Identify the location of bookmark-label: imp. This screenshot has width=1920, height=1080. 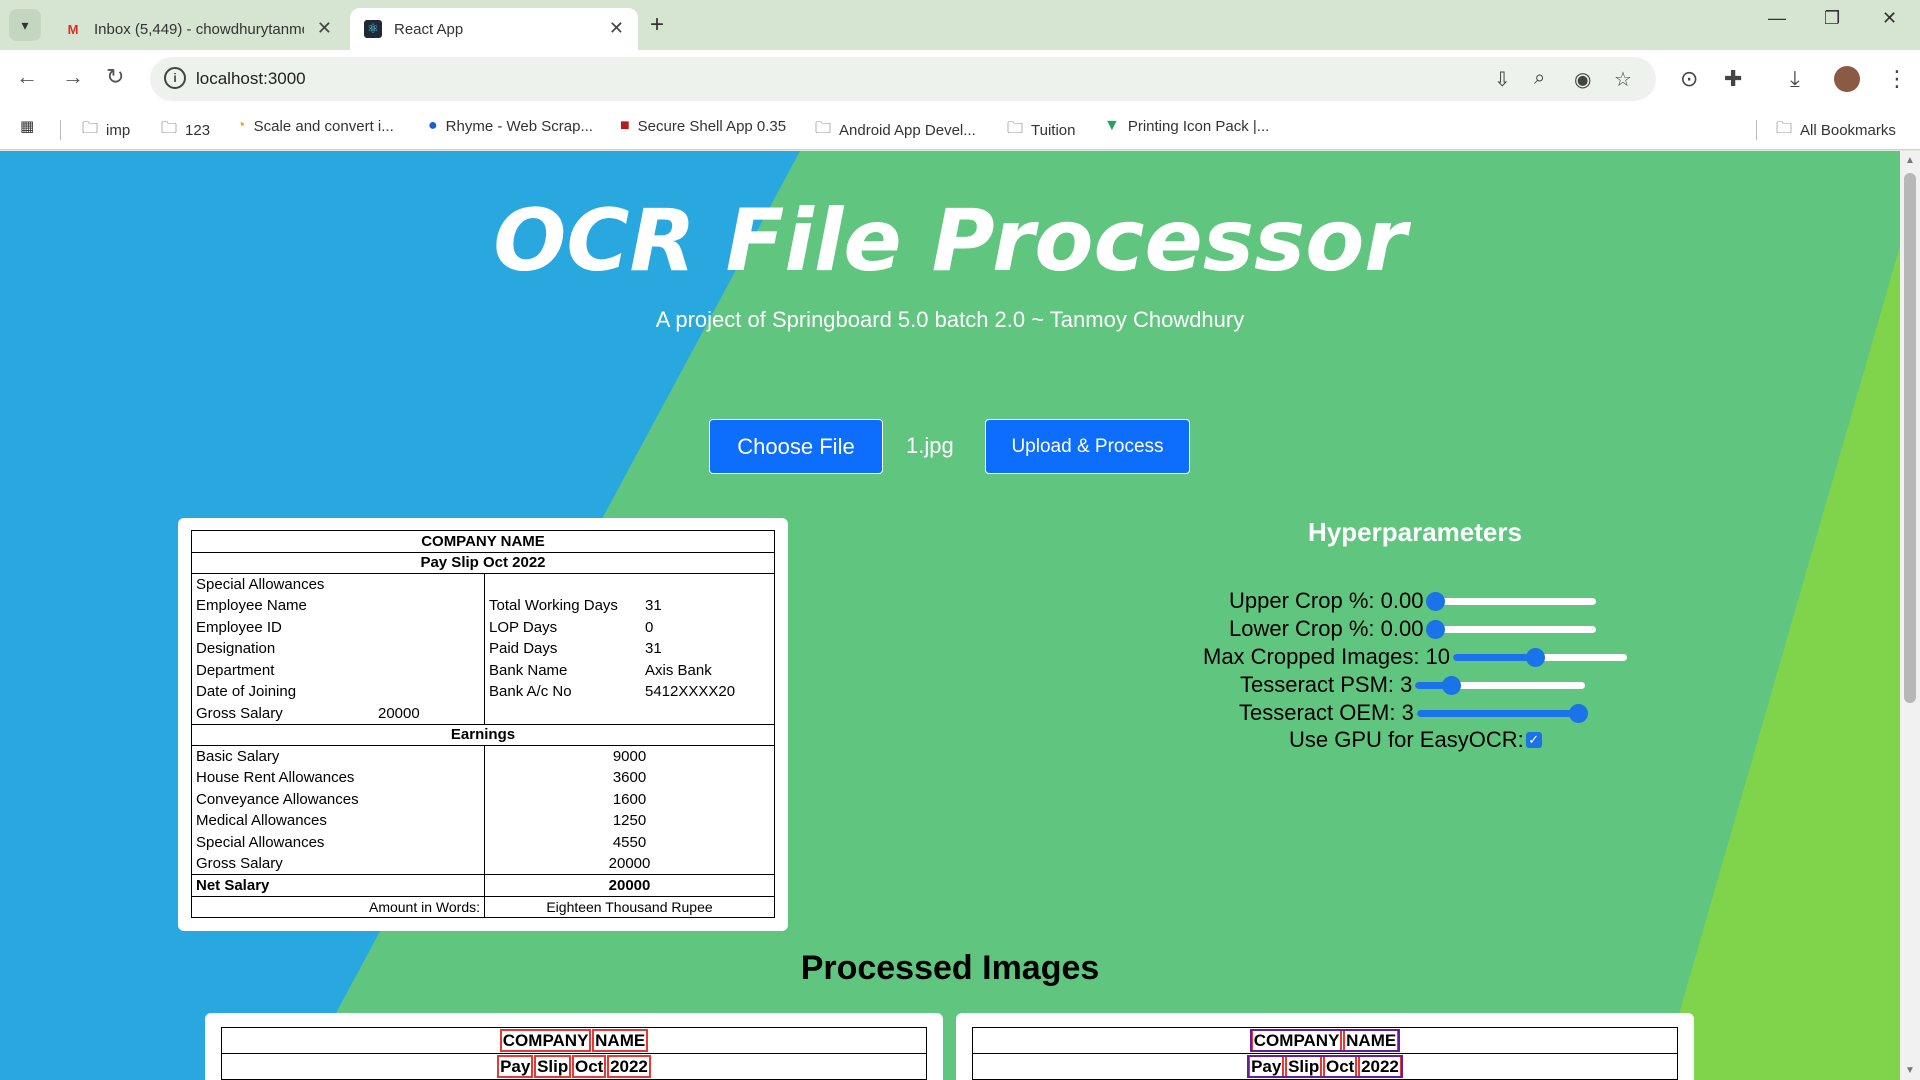
(118, 130).